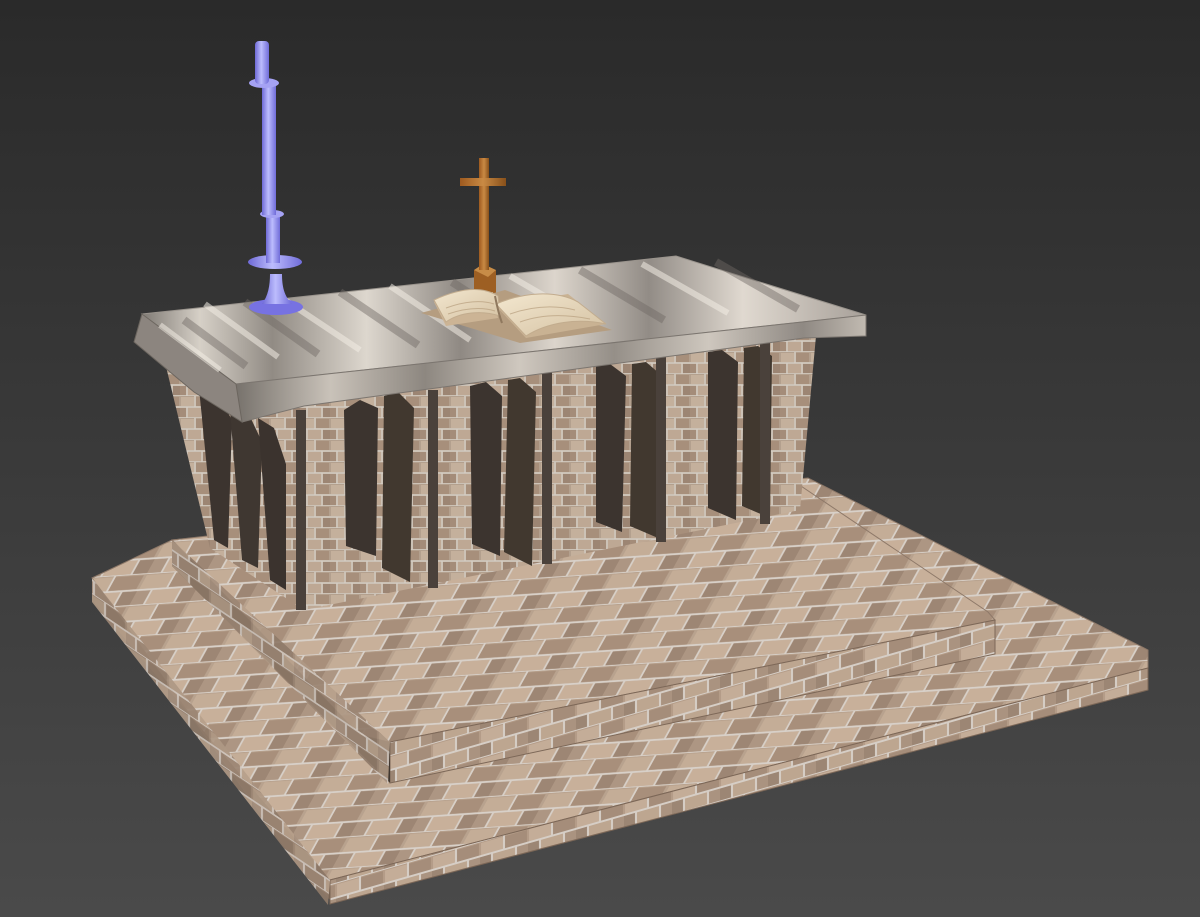 The height and width of the screenshot is (917, 1200). I want to click on candlestick-stem-lower, so click(273, 238).